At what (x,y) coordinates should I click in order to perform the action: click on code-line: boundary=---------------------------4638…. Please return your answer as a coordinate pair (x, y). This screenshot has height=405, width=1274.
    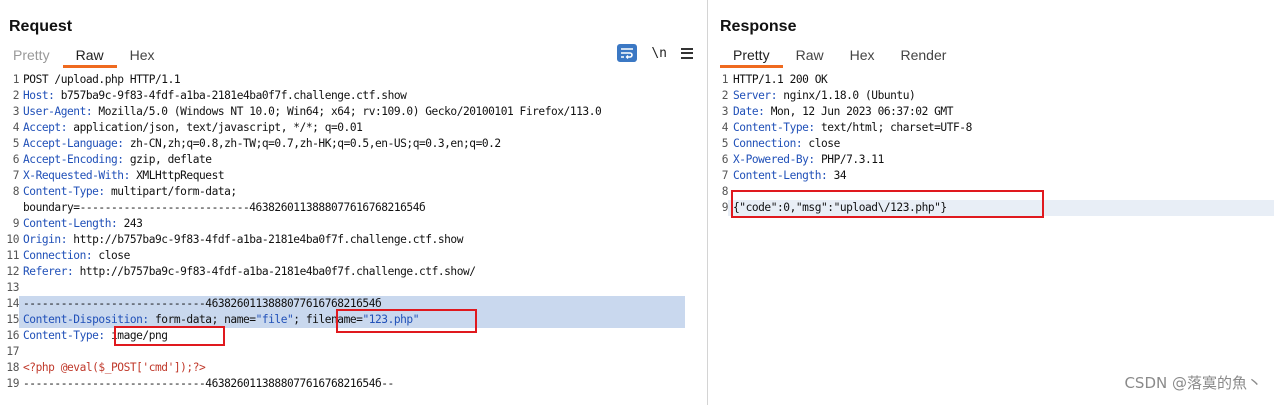
    Looking at the image, I should click on (224, 207).